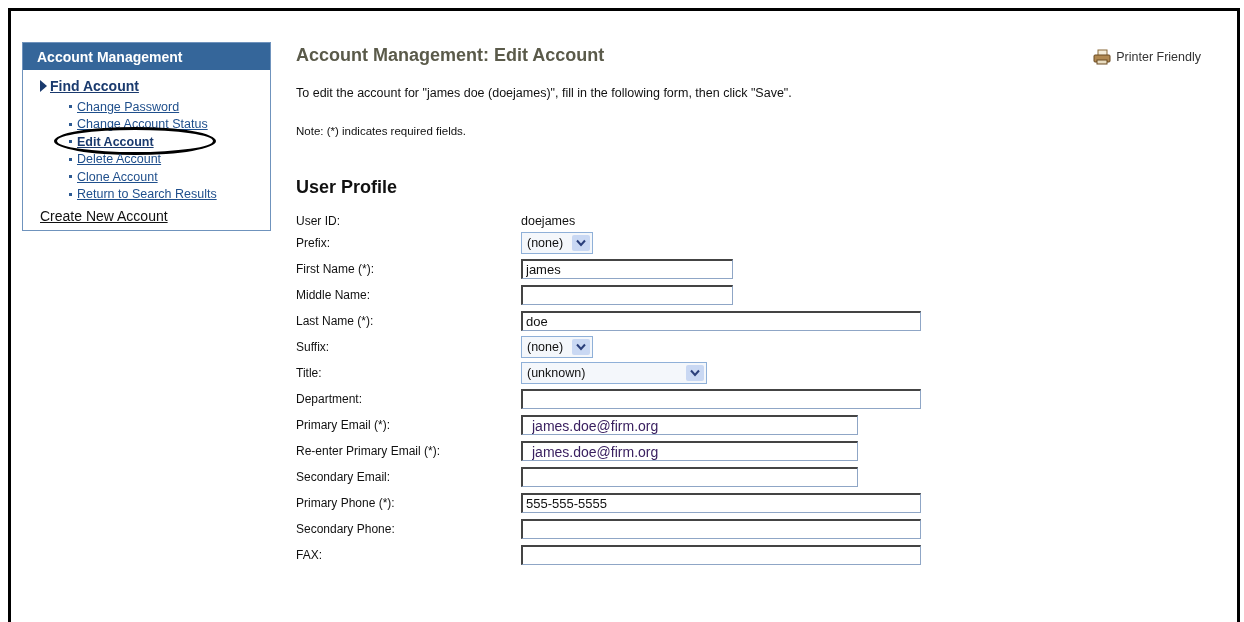 This screenshot has width=1244, height=622. What do you see at coordinates (330, 399) in the screenshot?
I see `field-label: Department:` at bounding box center [330, 399].